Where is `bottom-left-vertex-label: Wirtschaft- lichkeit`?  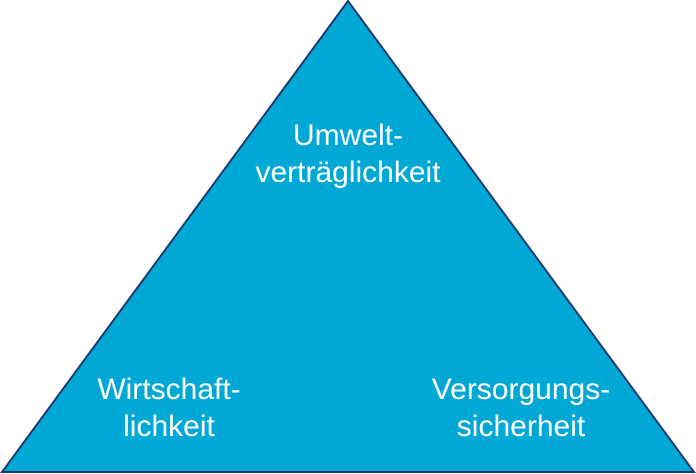
bottom-left-vertex-label: Wirtschaft- lichkeit is located at coordinates (169, 408).